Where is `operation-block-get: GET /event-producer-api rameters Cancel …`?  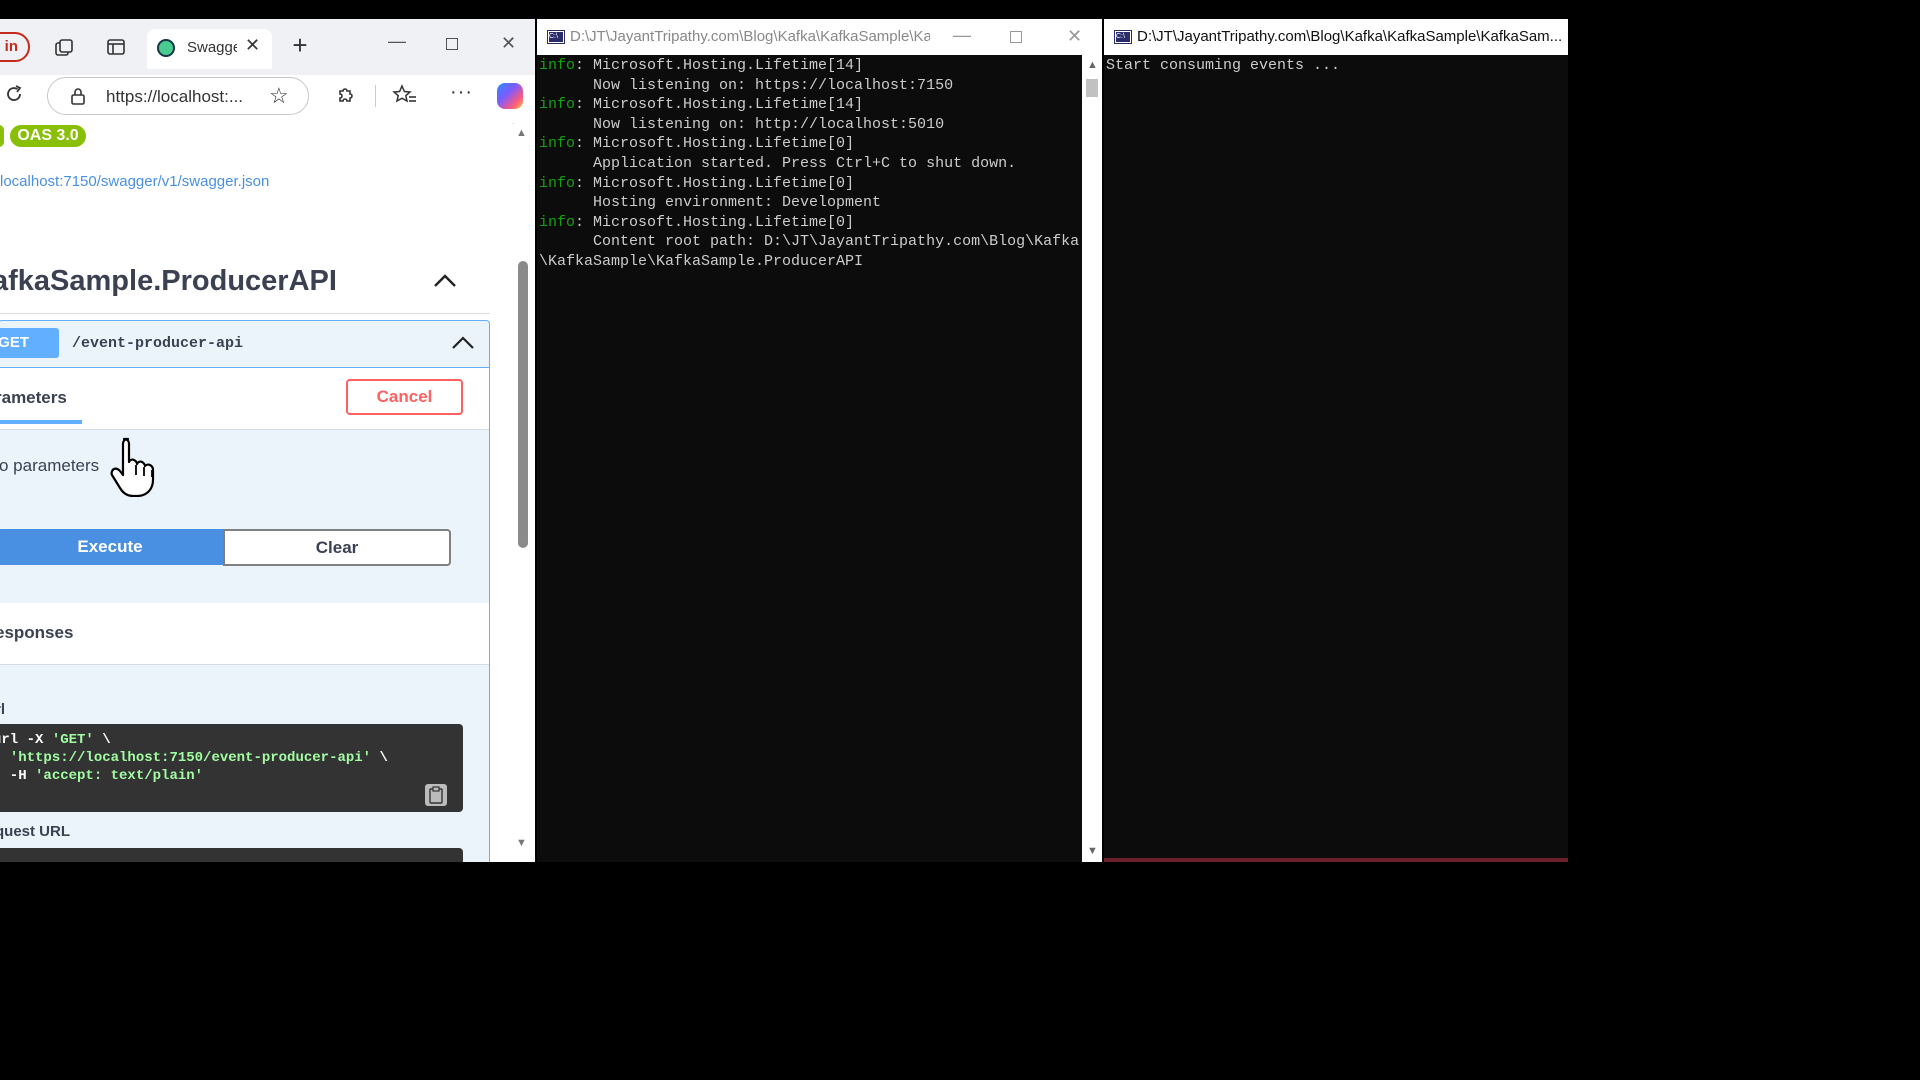
operation-block-get: GET /event-producer-api rameters Cancel … is located at coordinates (245, 591).